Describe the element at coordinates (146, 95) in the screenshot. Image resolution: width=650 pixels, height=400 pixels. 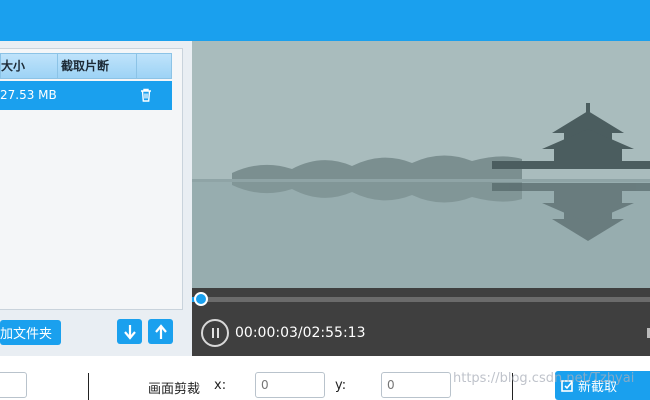
I see `trash-icon` at that location.